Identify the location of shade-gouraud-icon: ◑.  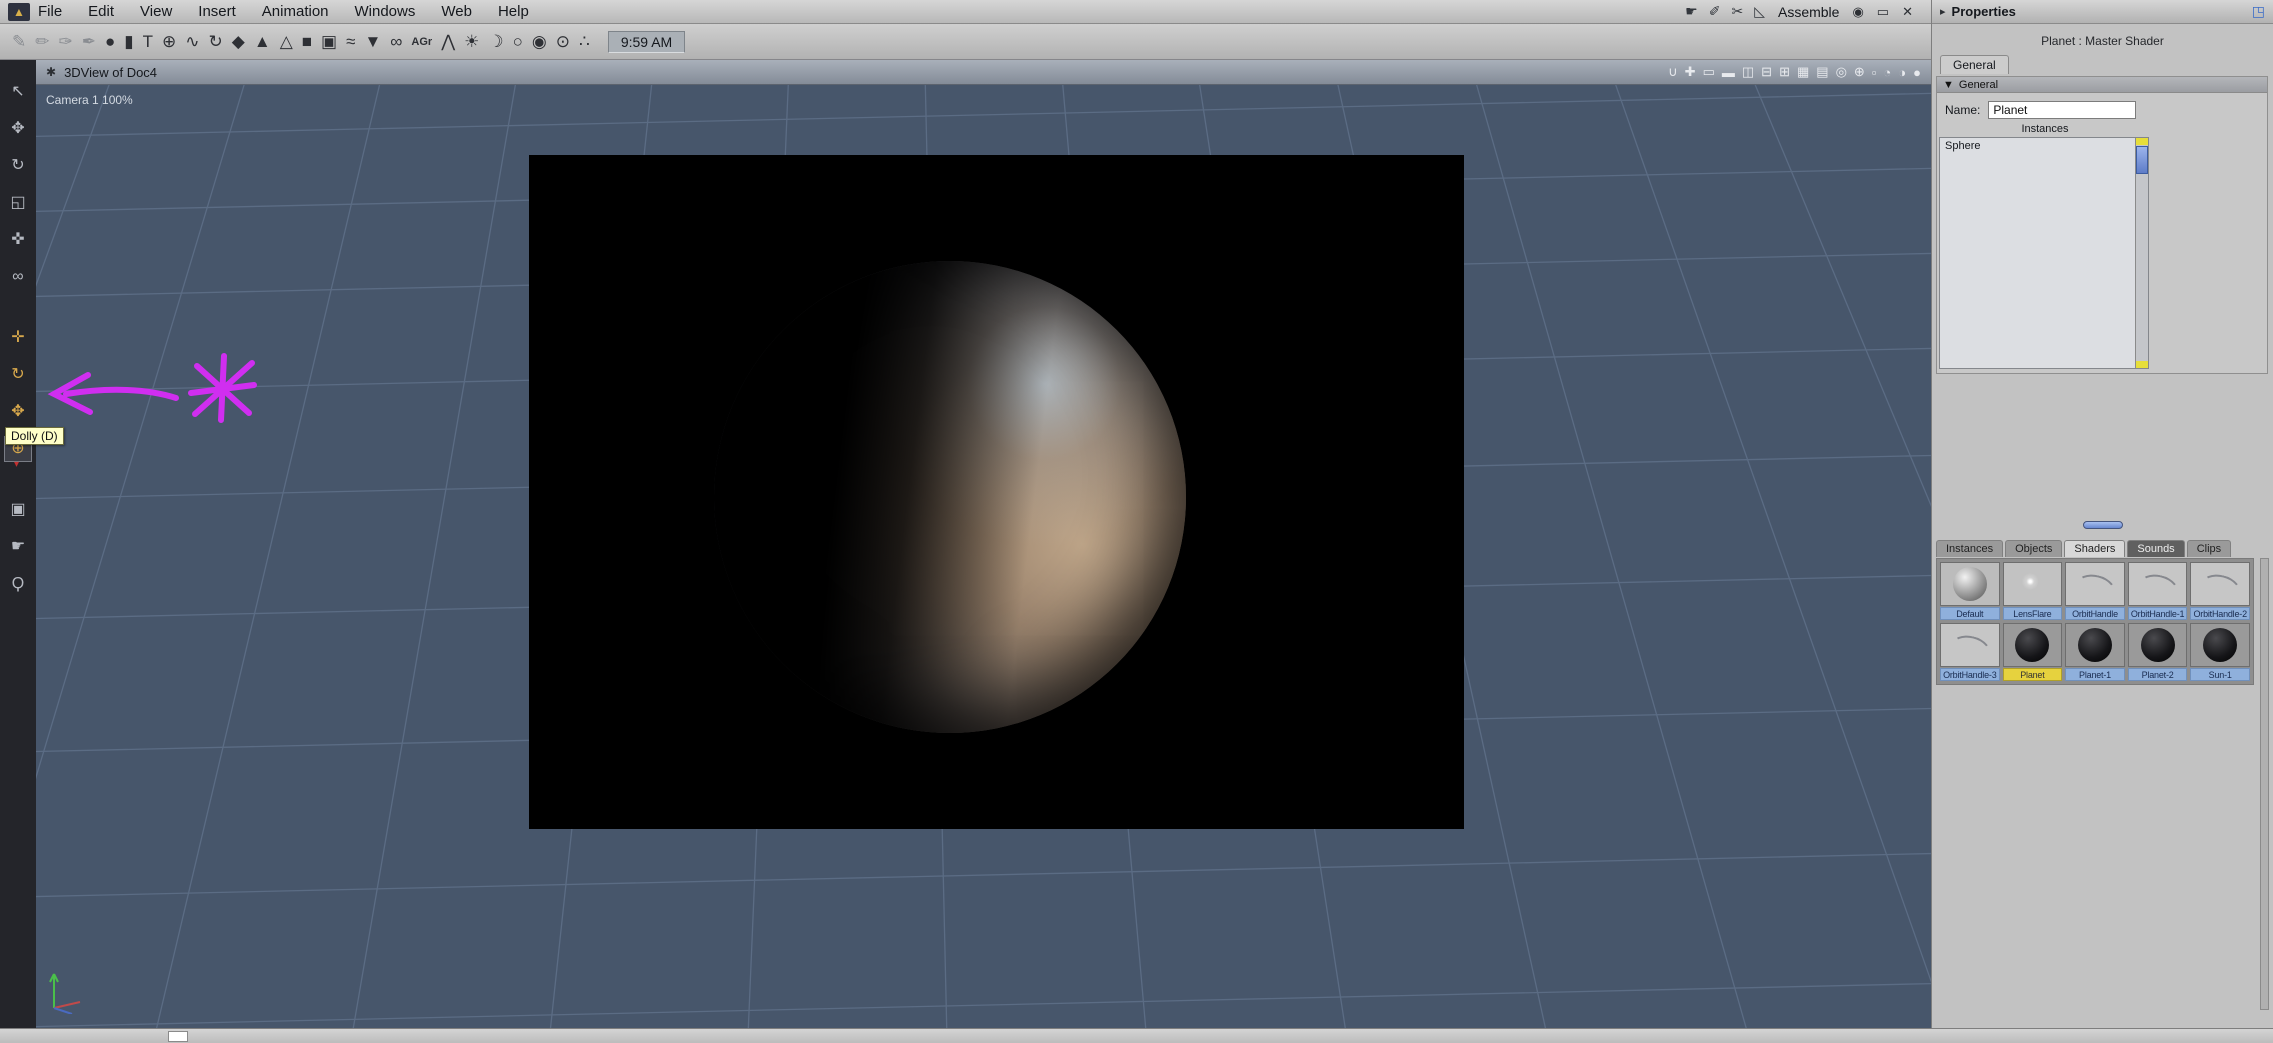
(1902, 72).